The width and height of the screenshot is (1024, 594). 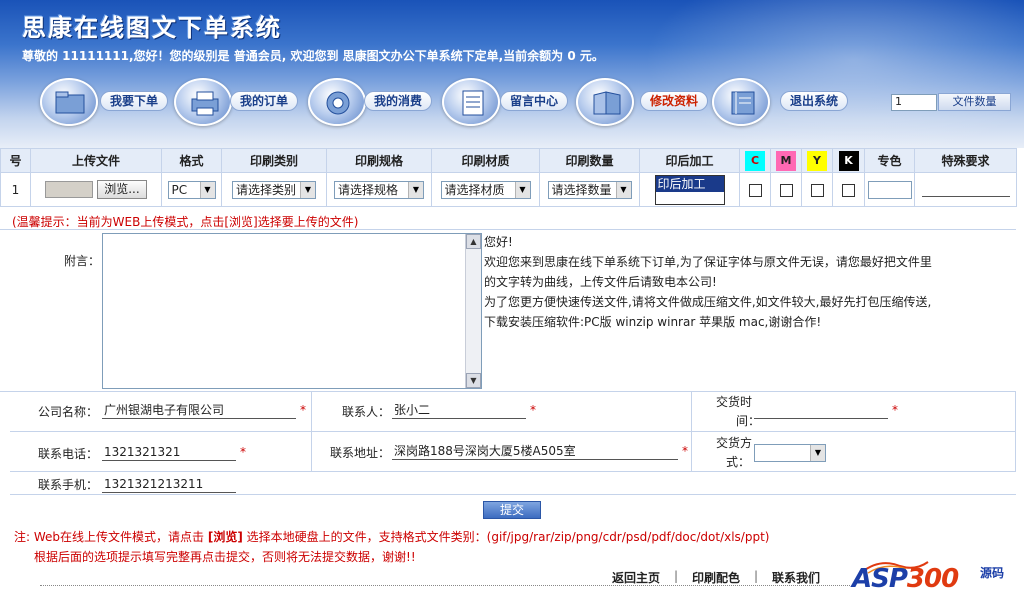 I want to click on notice-line: 您好!, so click(x=498, y=242).